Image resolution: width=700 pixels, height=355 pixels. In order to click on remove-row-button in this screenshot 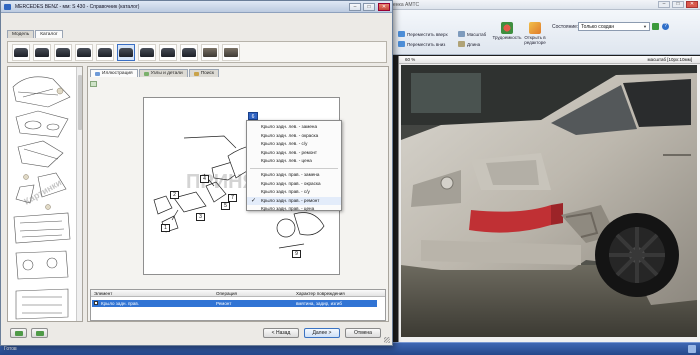, I will do `click(39, 333)`.